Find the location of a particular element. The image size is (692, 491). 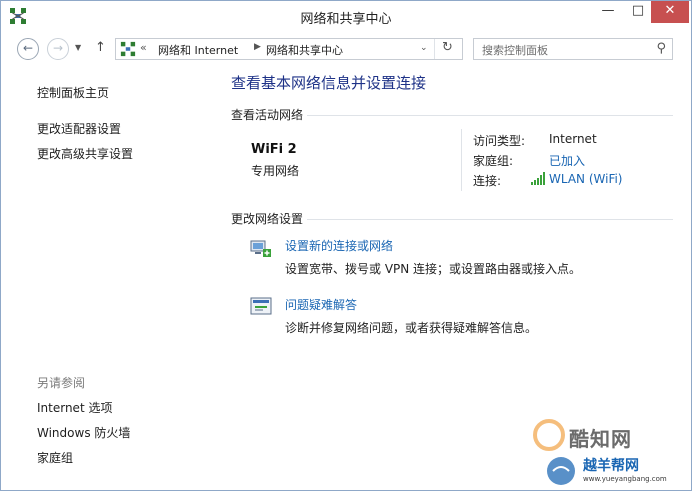

address-bar: « 网络和 Internet ▶ 网络和共享中心 ⌄ ↻ is located at coordinates (289, 49).